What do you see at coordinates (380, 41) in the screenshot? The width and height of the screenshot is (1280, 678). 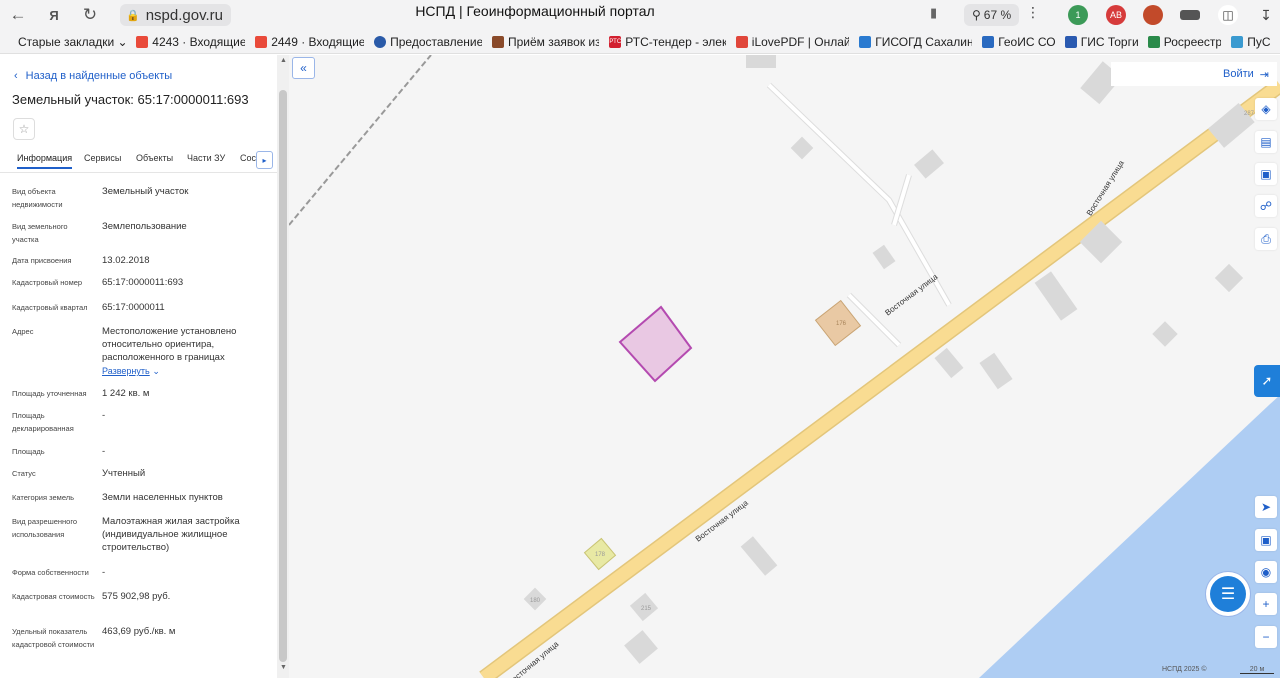 I see `gov-icon` at bounding box center [380, 41].